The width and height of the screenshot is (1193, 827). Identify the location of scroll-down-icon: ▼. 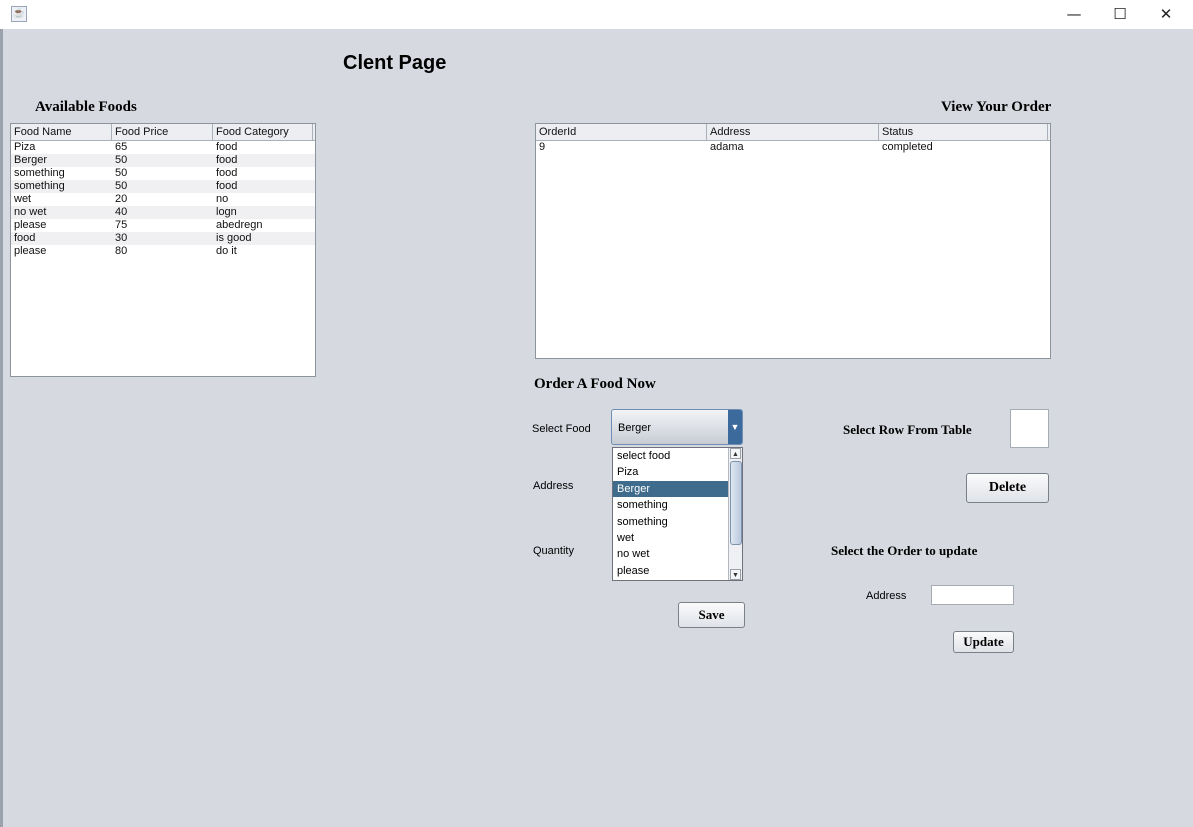
(735, 574).